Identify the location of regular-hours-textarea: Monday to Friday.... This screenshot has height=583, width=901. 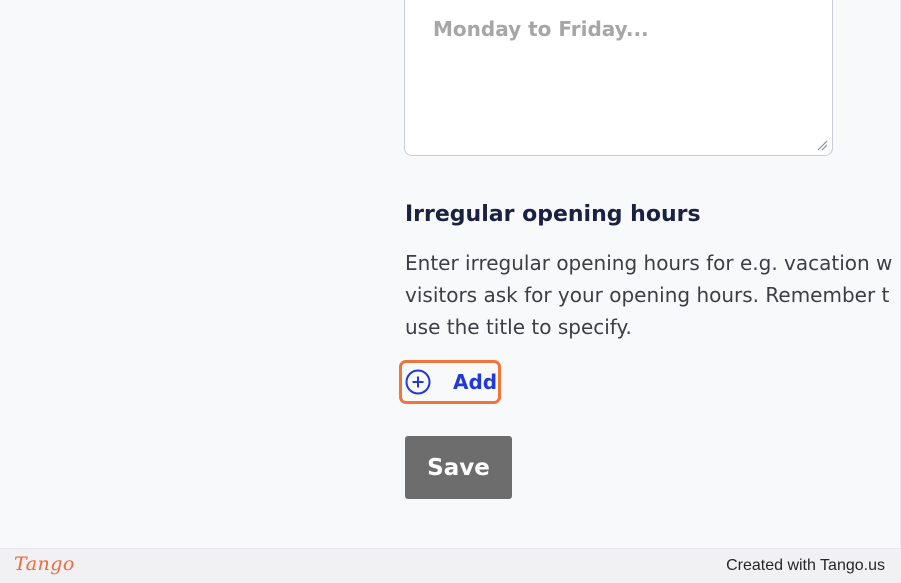
(618, 78).